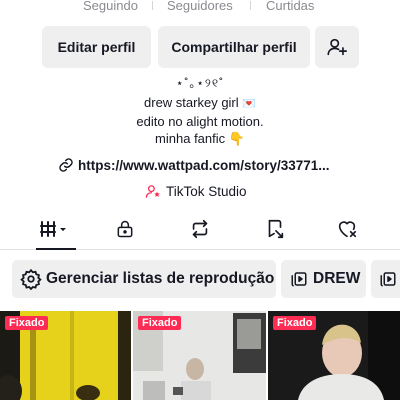  I want to click on bio-line: drew starkey girl 💌, so click(200, 102).